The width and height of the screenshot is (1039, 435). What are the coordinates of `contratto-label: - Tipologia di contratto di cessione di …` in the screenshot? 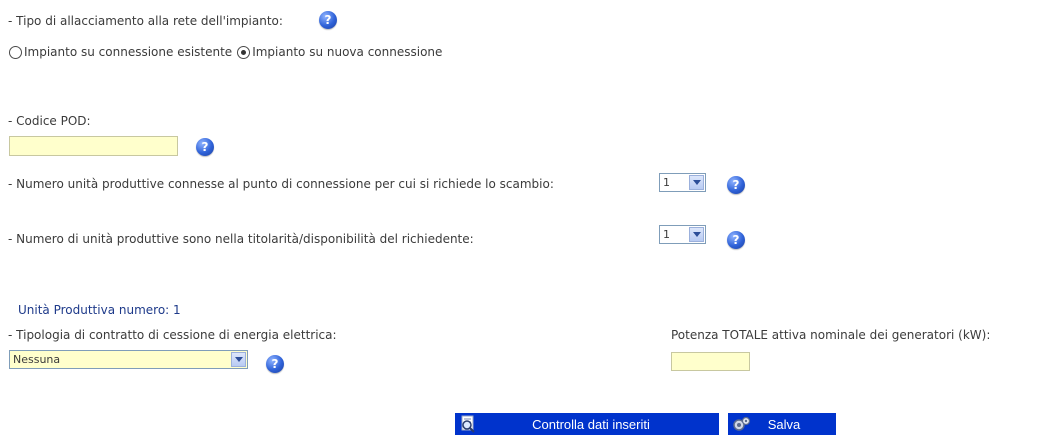 It's located at (172, 335).